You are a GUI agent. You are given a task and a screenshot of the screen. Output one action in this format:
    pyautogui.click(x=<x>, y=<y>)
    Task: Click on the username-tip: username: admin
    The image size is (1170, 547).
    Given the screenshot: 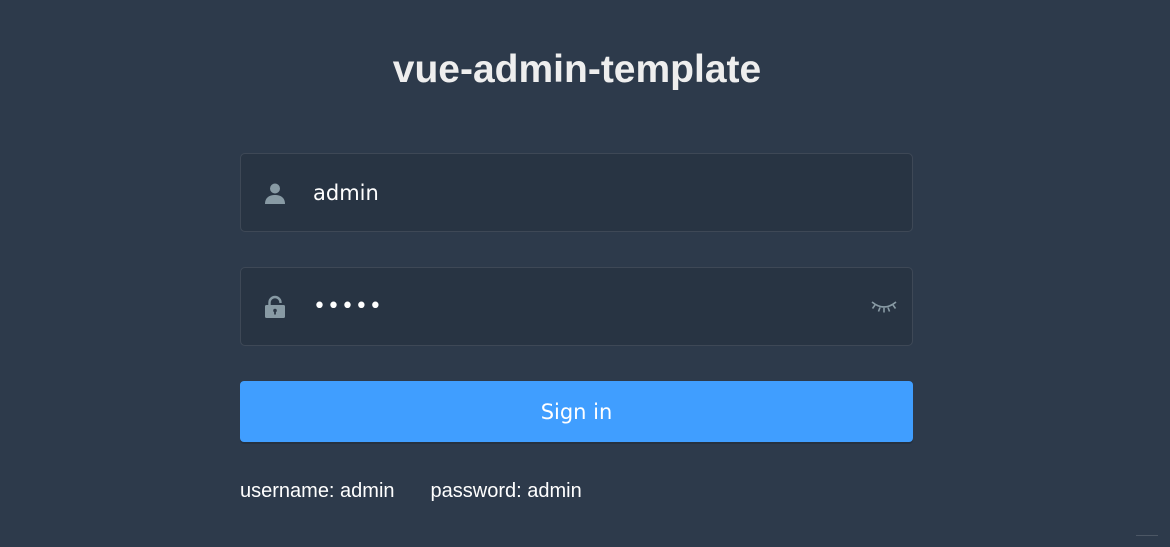 What is the action you would take?
    pyautogui.click(x=317, y=491)
    